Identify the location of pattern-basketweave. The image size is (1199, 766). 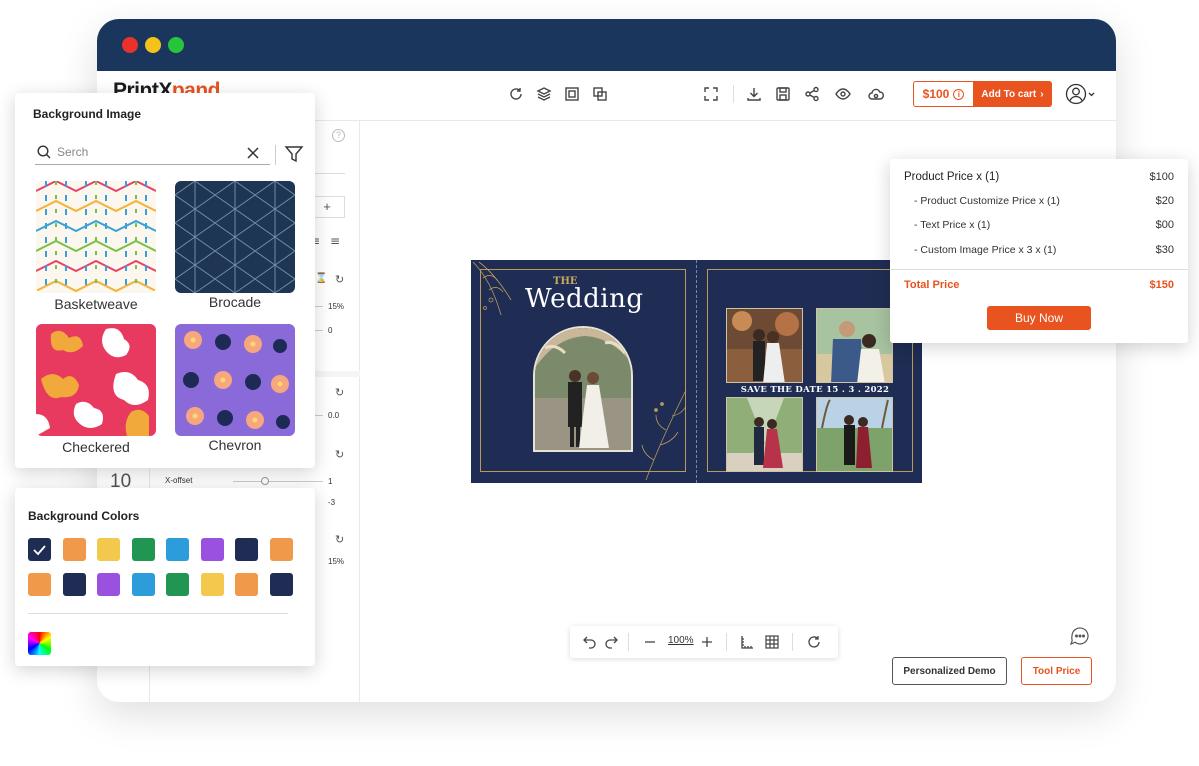
(96, 237).